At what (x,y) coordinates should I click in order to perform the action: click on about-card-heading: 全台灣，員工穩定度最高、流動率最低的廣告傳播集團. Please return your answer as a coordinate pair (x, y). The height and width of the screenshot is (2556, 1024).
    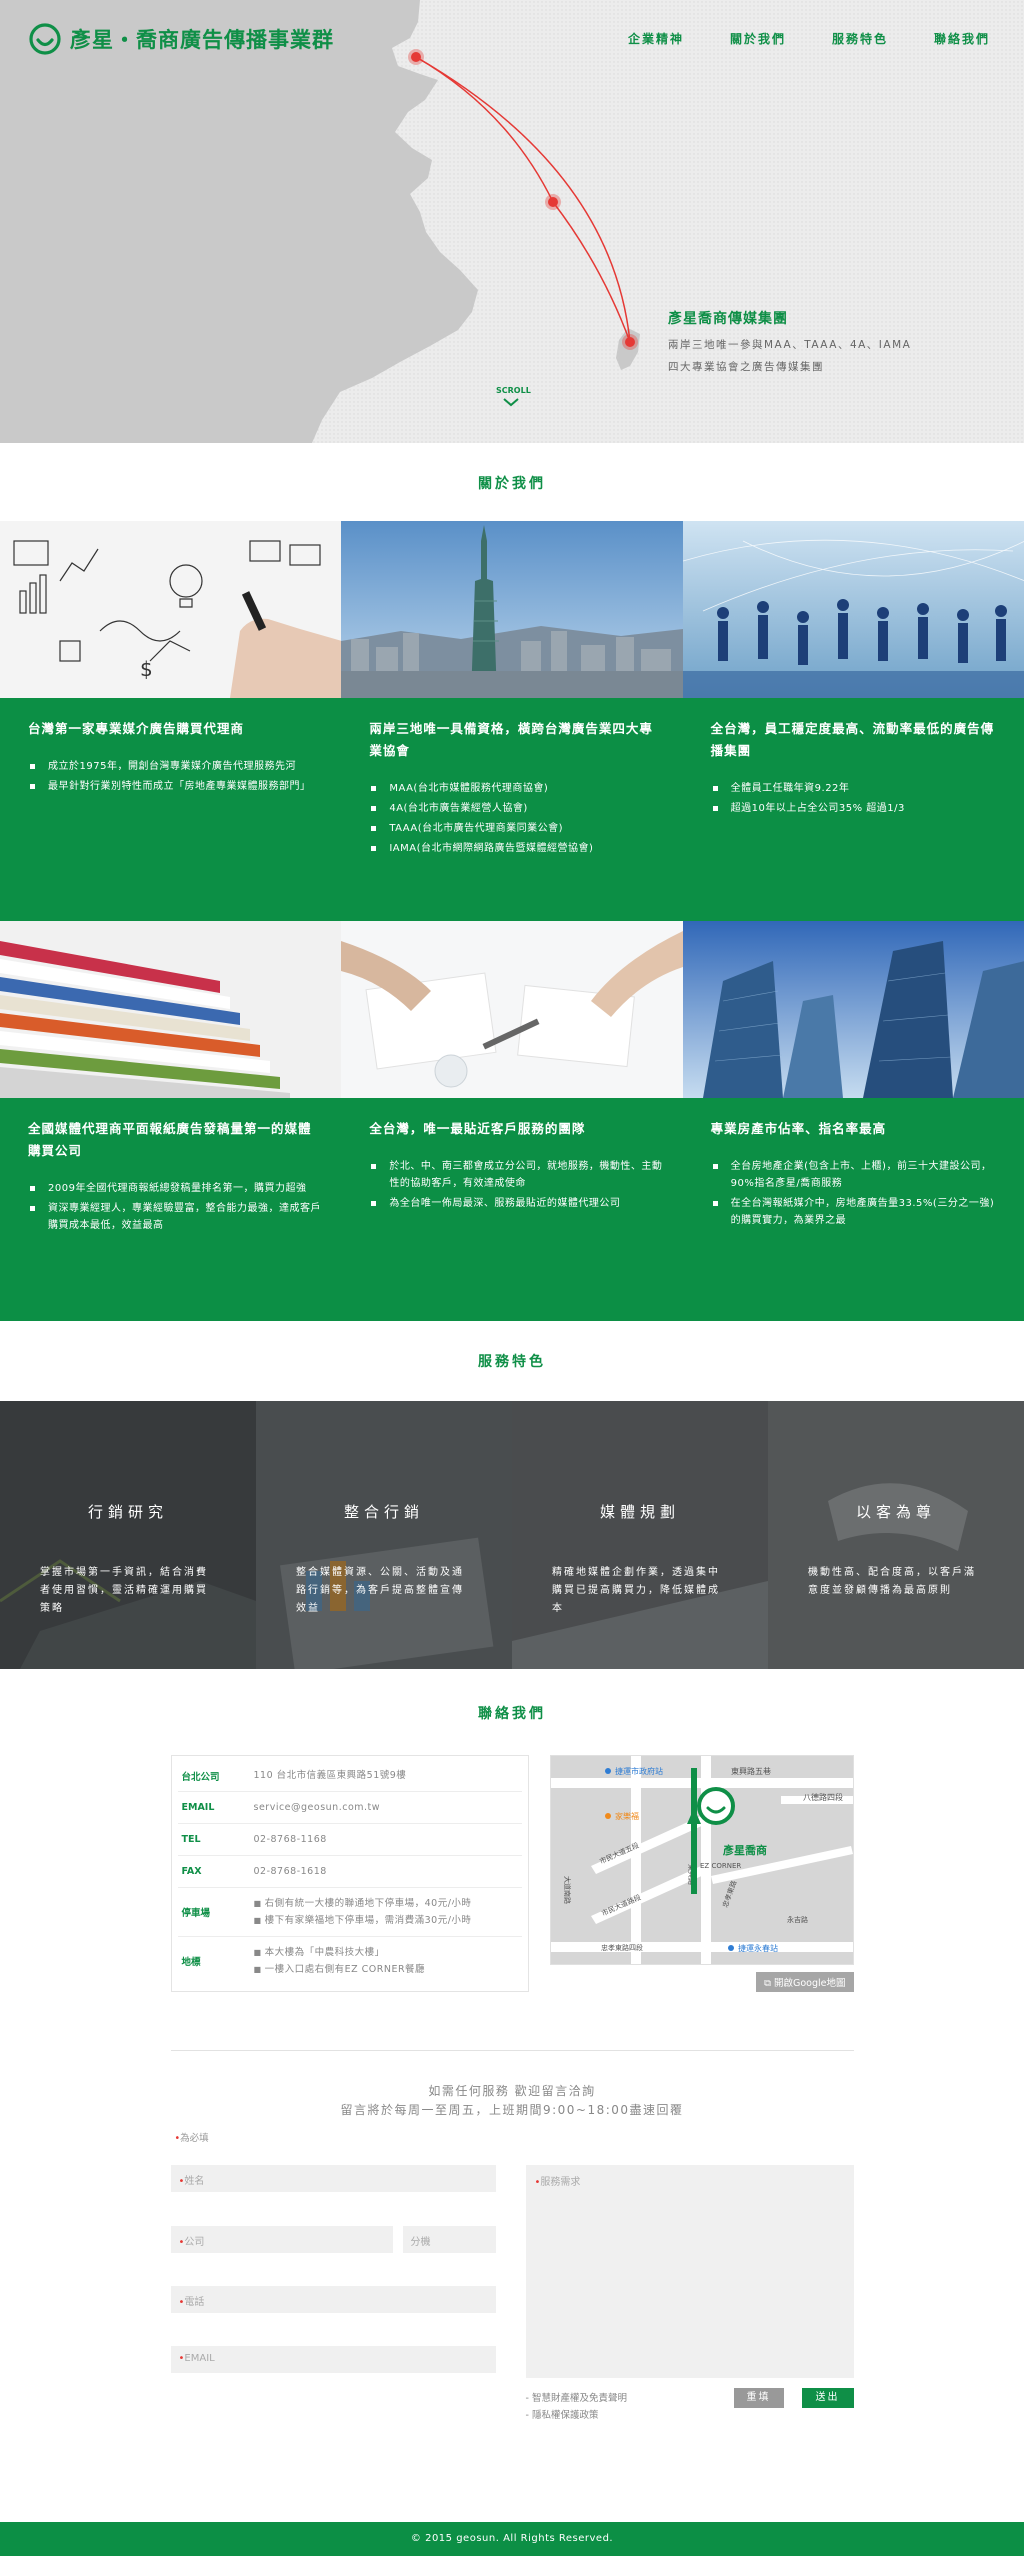
    Looking at the image, I should click on (852, 739).